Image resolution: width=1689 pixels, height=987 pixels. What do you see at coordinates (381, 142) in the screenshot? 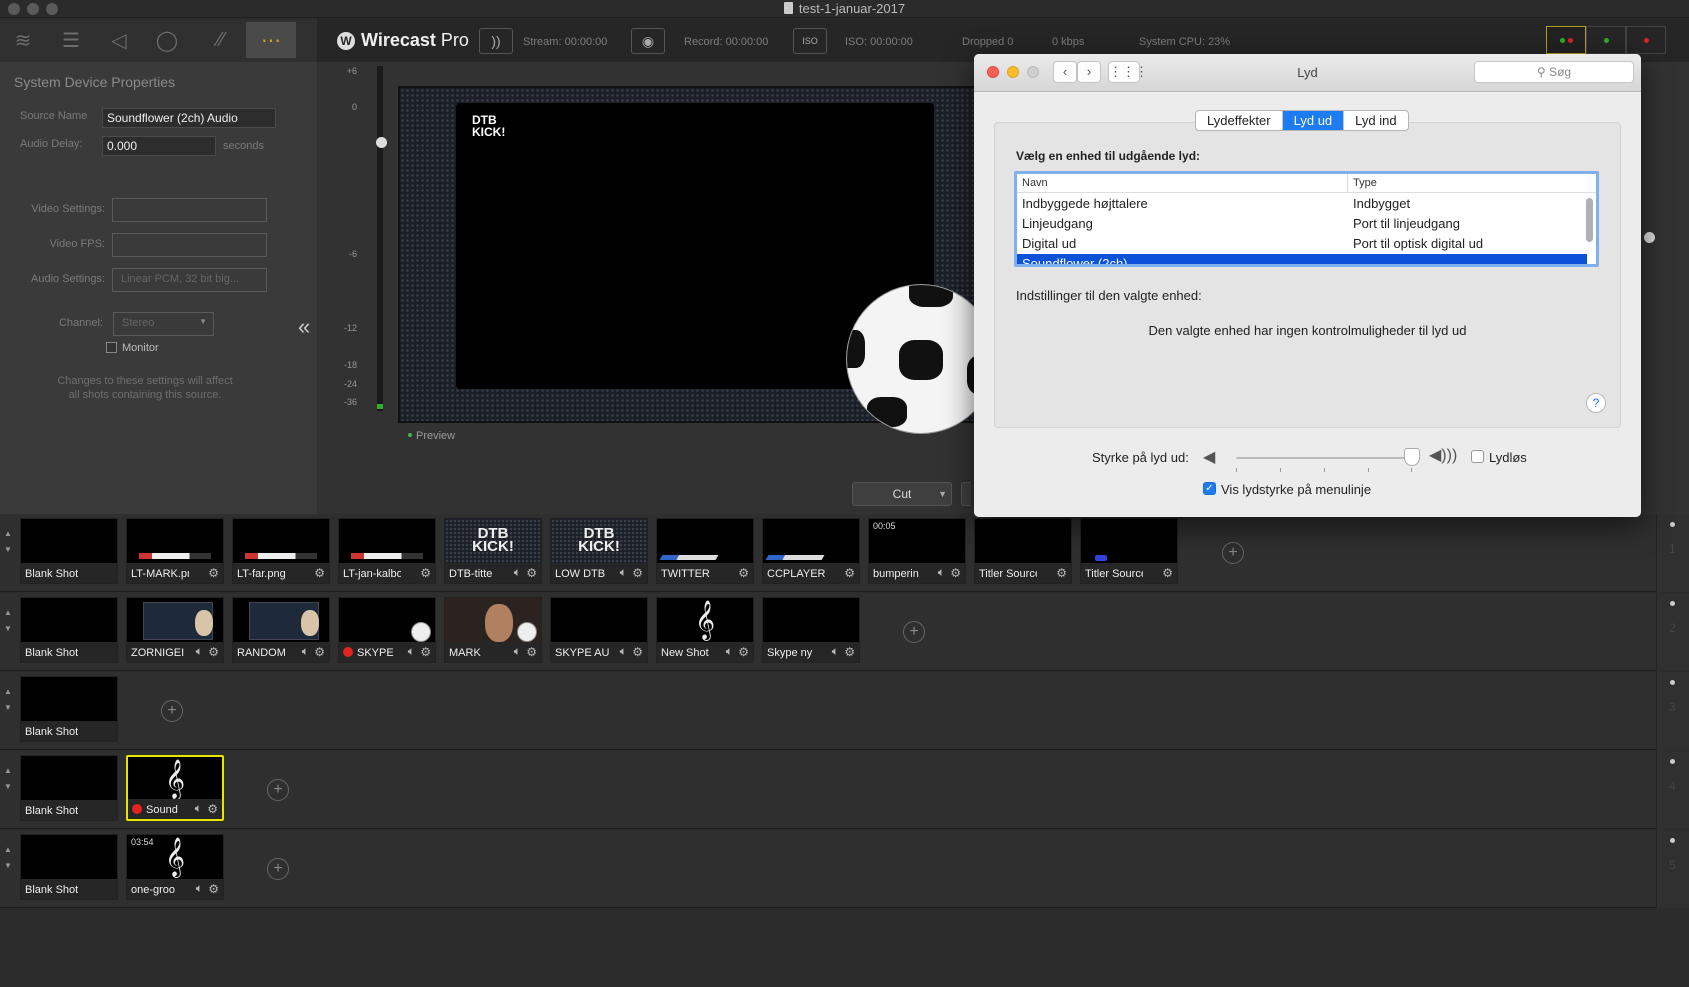
I see `volume-knob` at bounding box center [381, 142].